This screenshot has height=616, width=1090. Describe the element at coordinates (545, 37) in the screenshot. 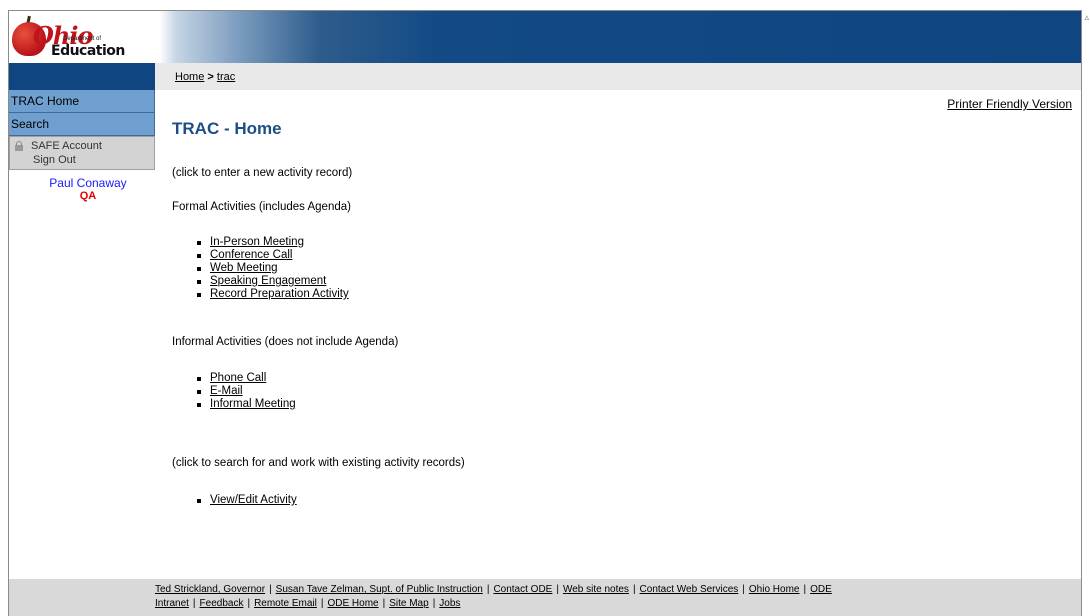

I see `site-header: Ohio Department of Education` at that location.